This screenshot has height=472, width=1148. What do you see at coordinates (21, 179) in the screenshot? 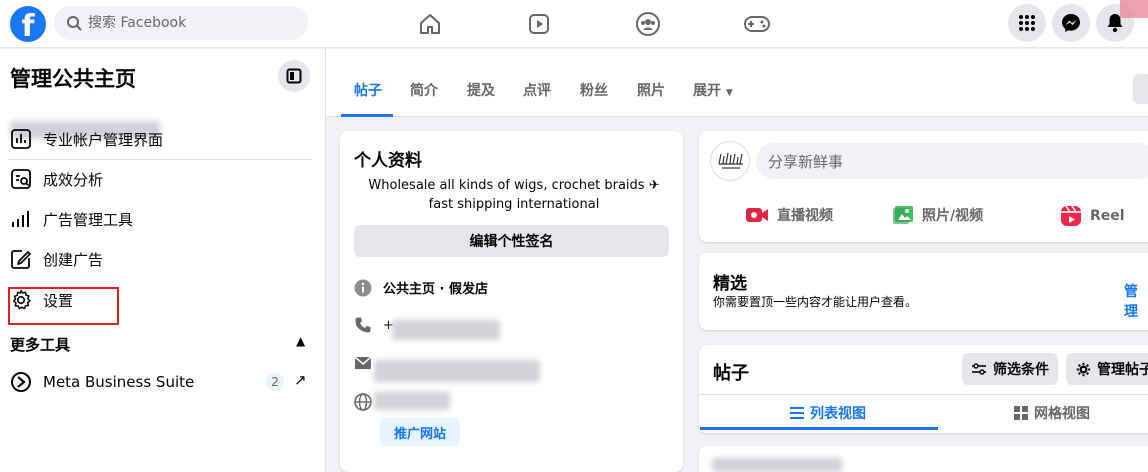
I see `insights-icon` at bounding box center [21, 179].